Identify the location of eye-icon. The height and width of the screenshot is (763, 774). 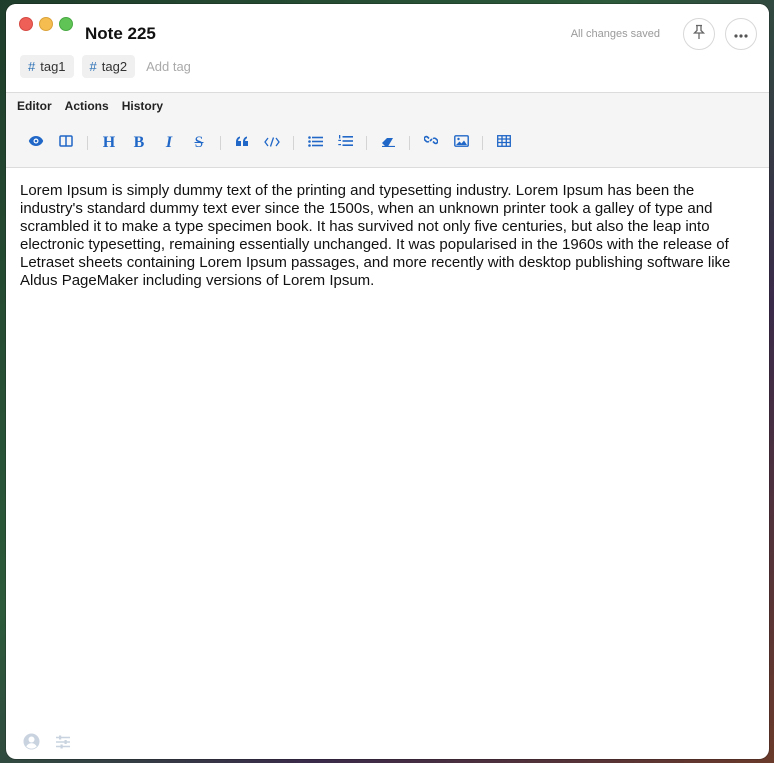
(36, 143).